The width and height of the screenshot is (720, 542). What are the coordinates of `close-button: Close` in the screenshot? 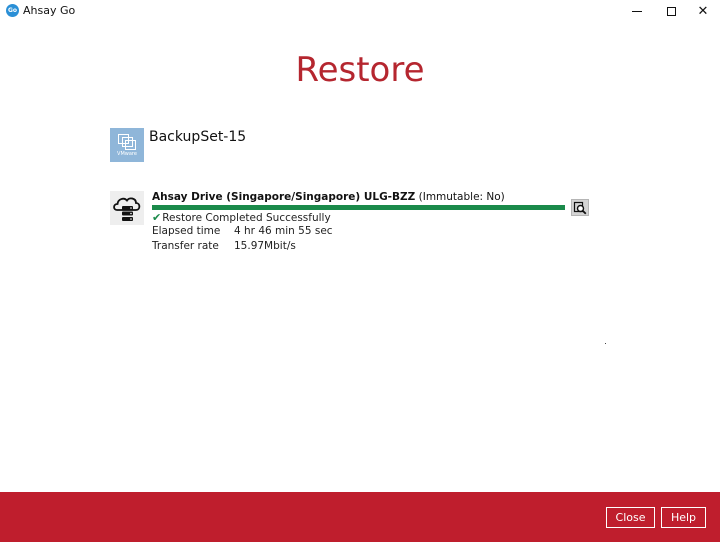 It's located at (630, 517).